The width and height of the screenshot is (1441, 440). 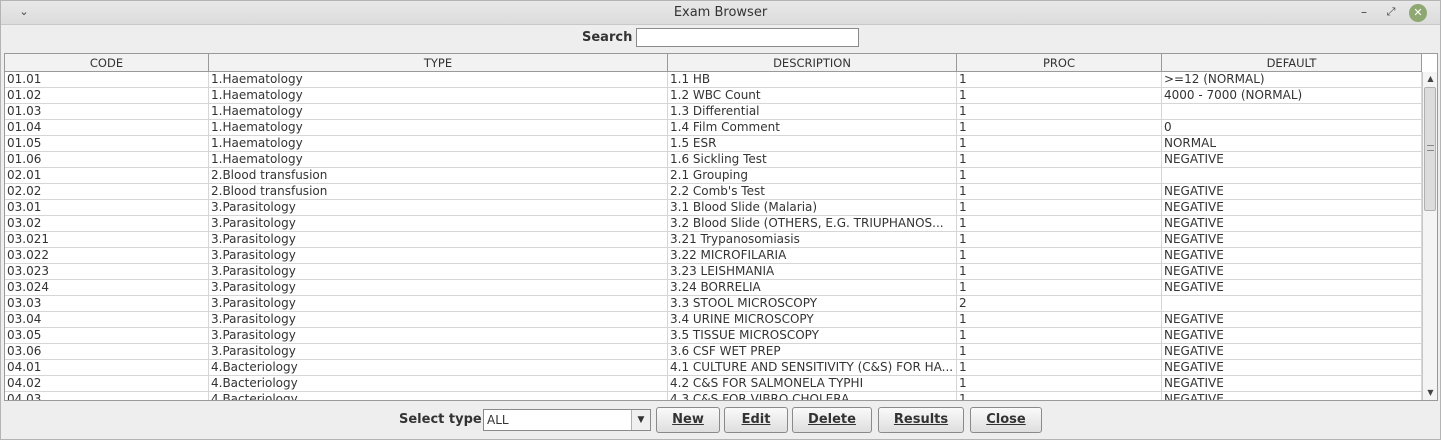 I want to click on column-header-type: TYPE, so click(x=438, y=63).